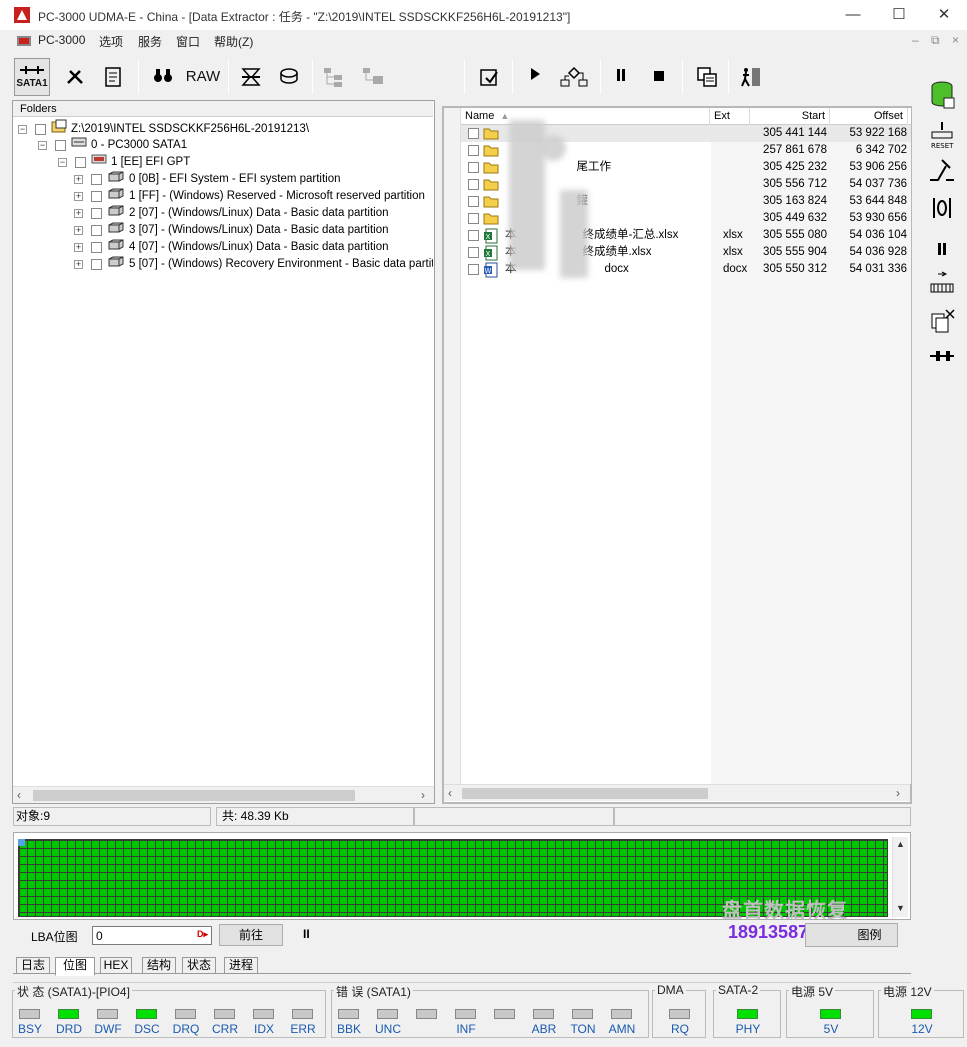  Describe the element at coordinates (489, 77) in the screenshot. I see `open-task-button` at that location.